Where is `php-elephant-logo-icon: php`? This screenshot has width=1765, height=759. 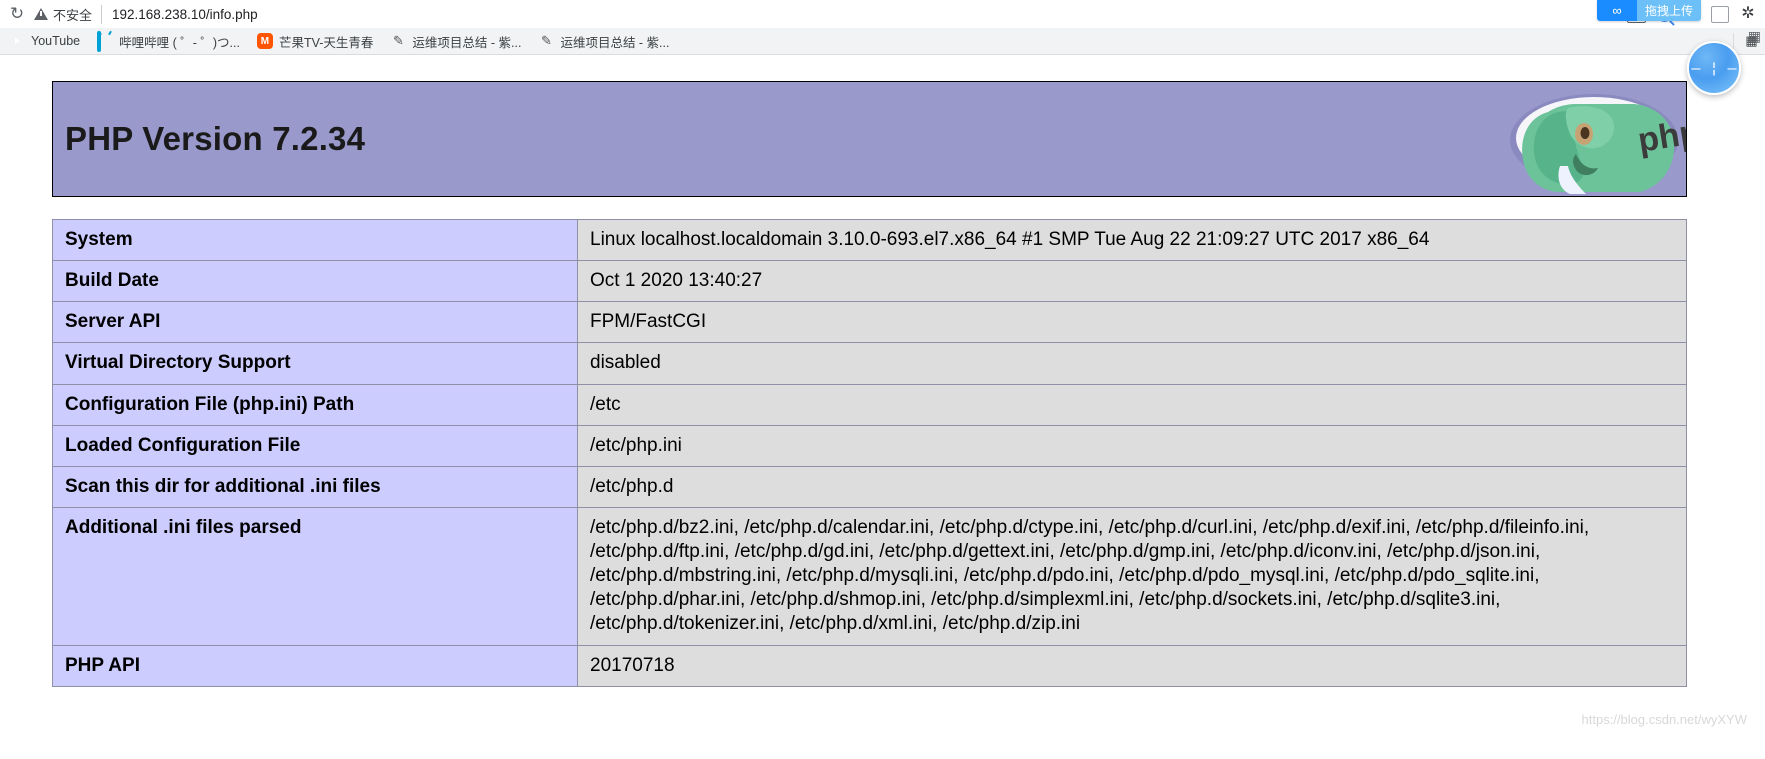
php-elephant-logo-icon: php is located at coordinates (1588, 139).